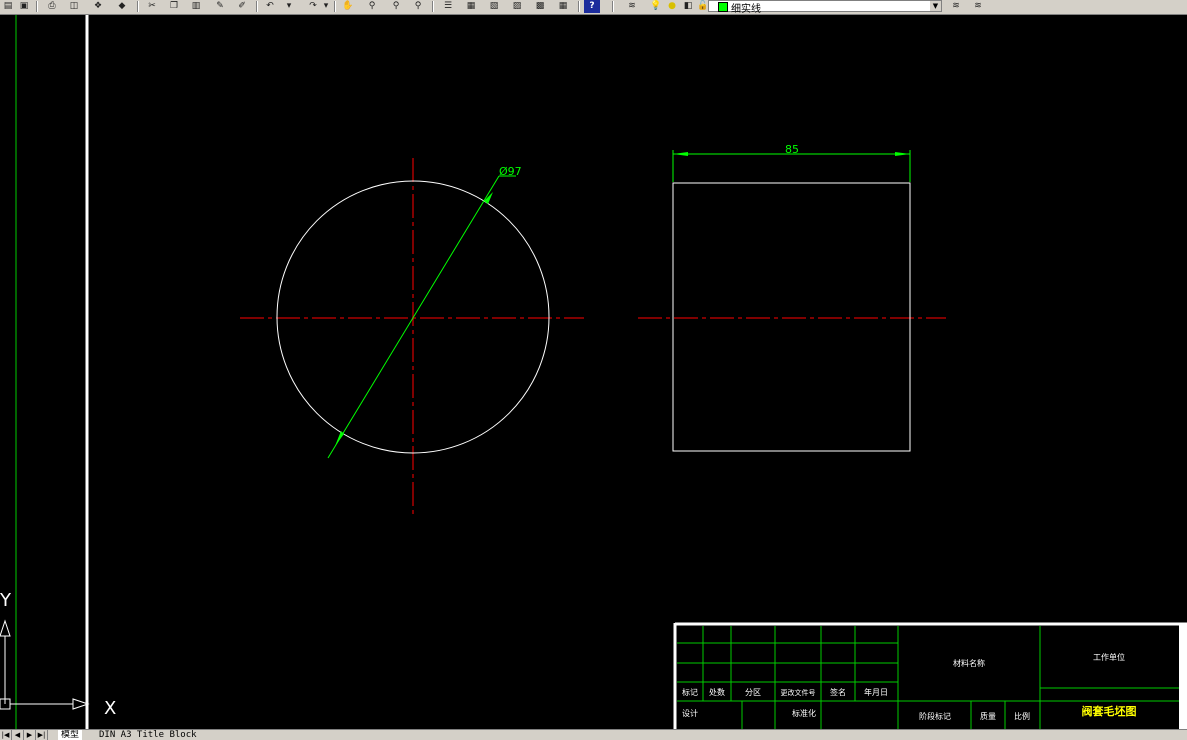 The width and height of the screenshot is (1187, 740). What do you see at coordinates (656, 6) in the screenshot?
I see `layer-on-icon: 💡` at bounding box center [656, 6].